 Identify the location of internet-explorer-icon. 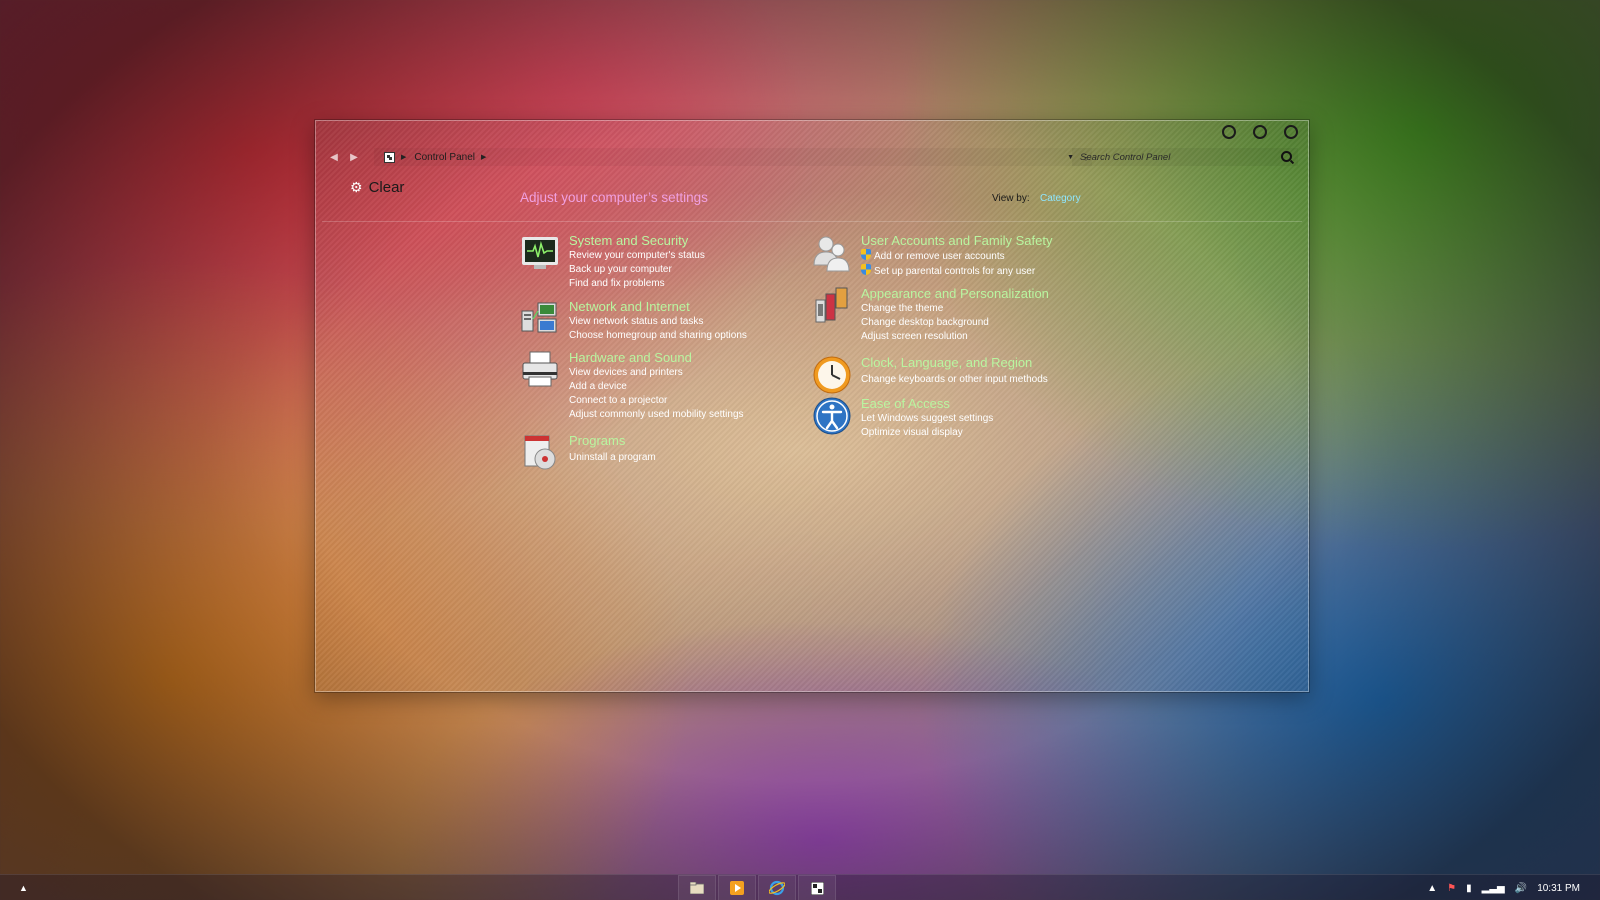
(777, 888).